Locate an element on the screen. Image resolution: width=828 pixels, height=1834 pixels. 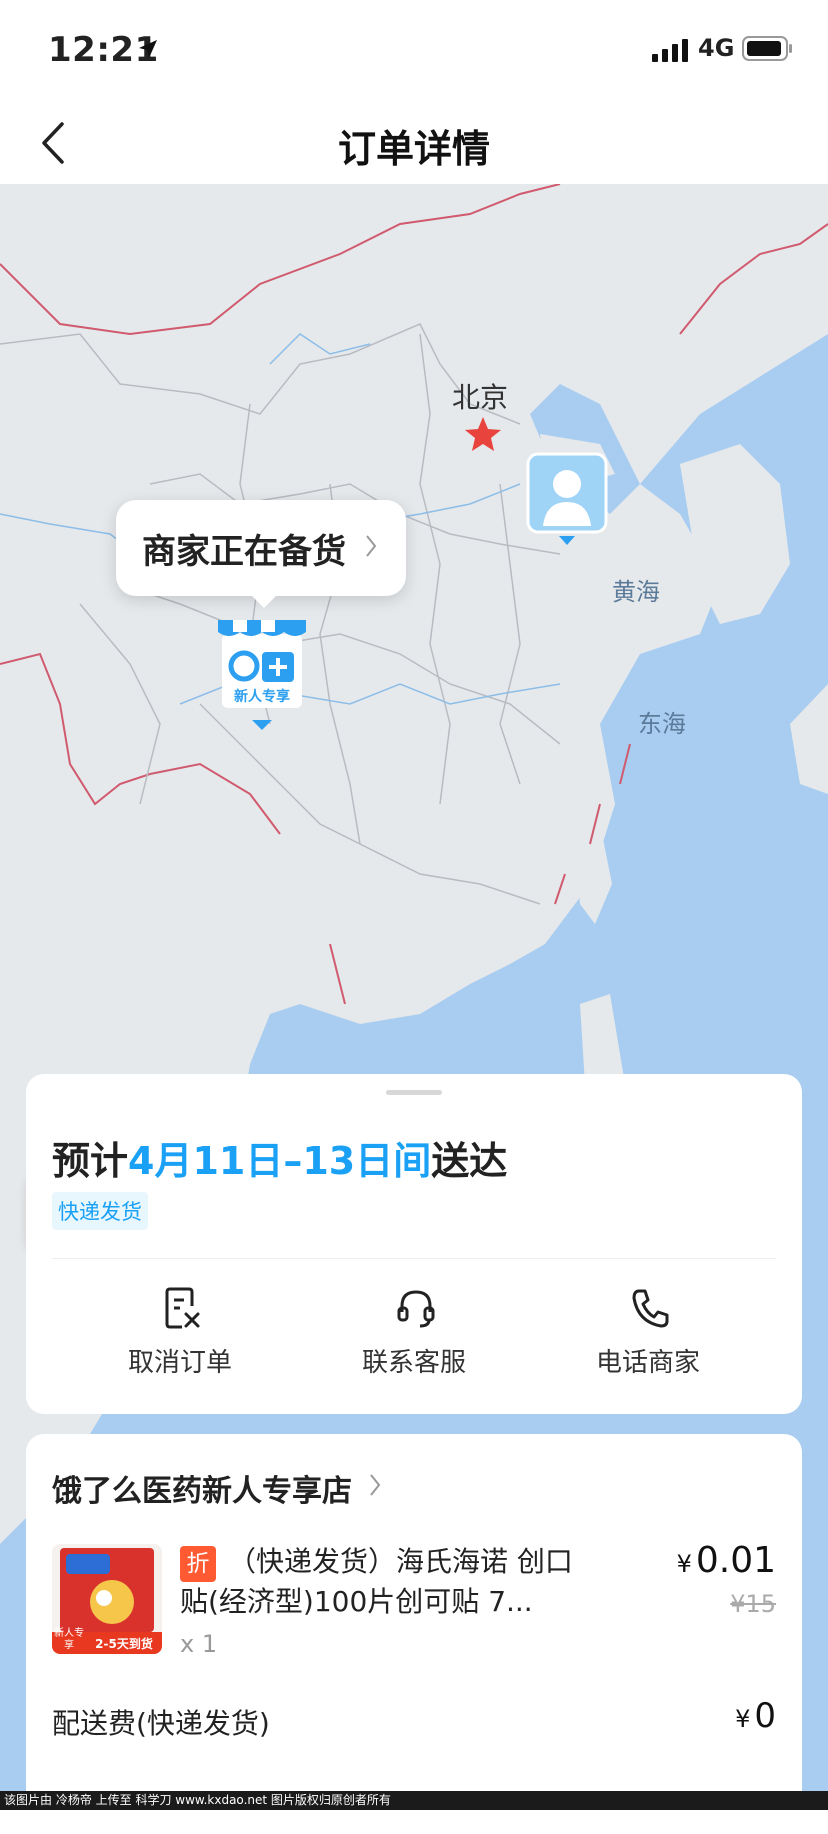
location-arrow-icon is located at coordinates (148, 49).